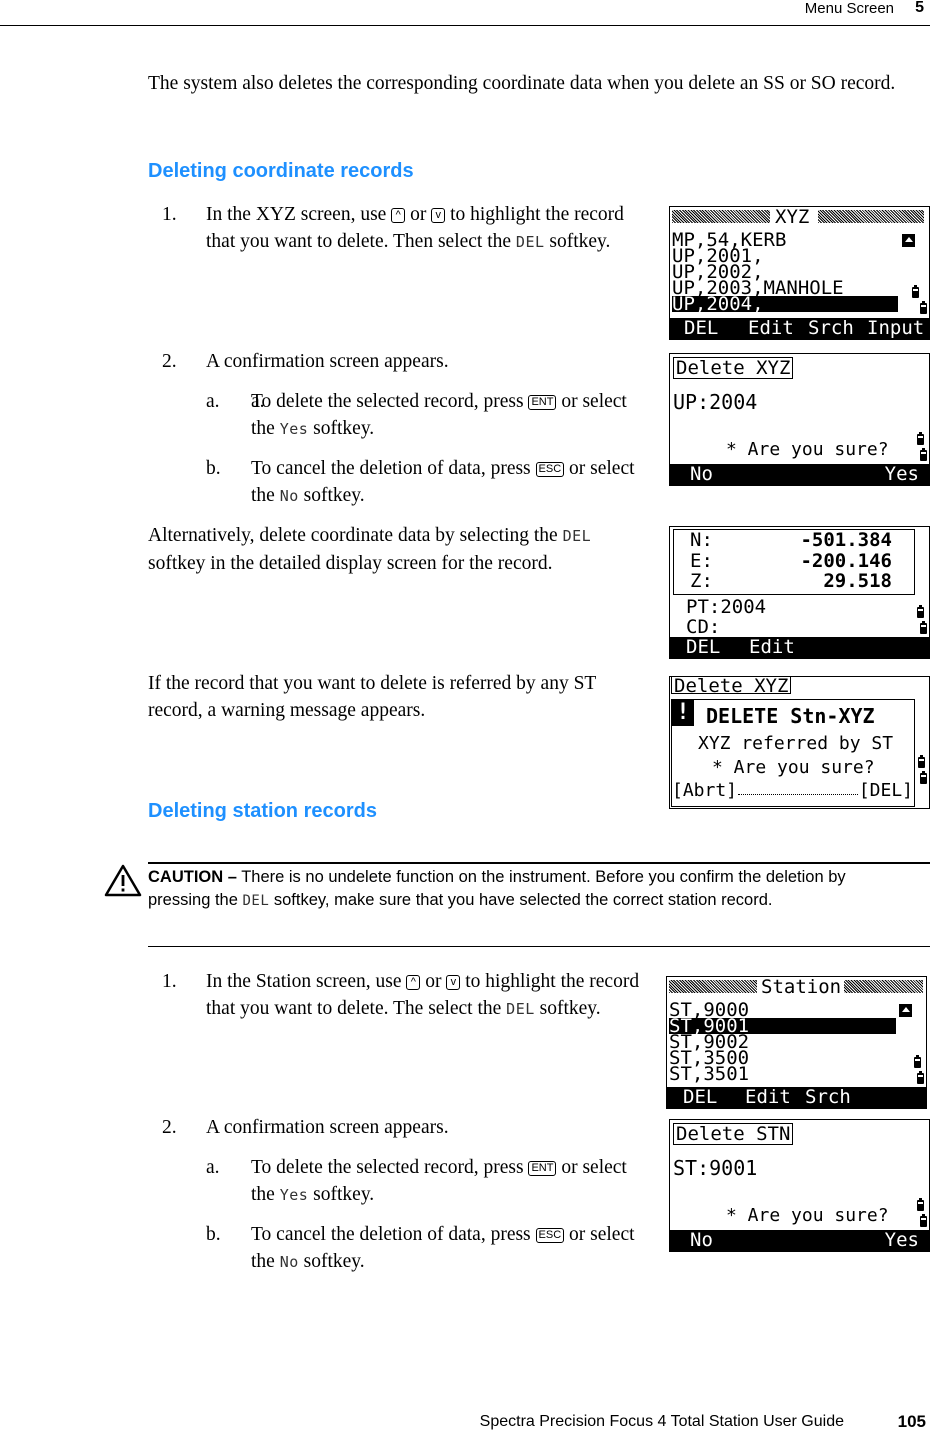  I want to click on warning-icon: !, so click(683, 713).